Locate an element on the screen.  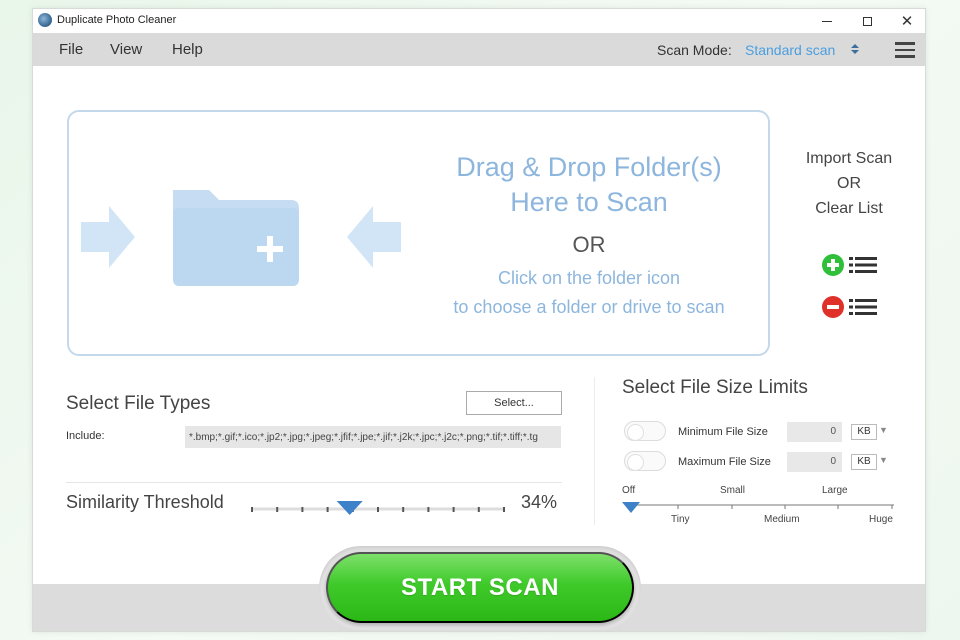
size-scale-slider: Off Small Large Tiny Medium Huge is located at coordinates (762, 507).